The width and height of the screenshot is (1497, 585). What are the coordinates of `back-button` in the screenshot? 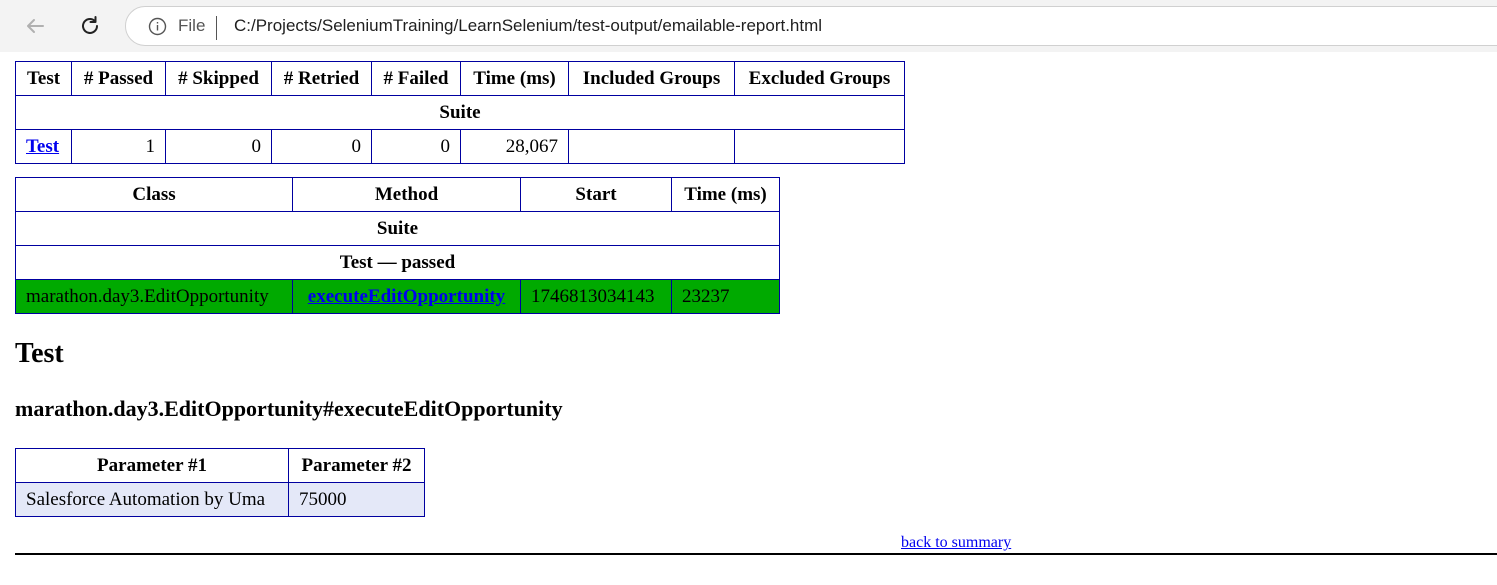 It's located at (35, 26).